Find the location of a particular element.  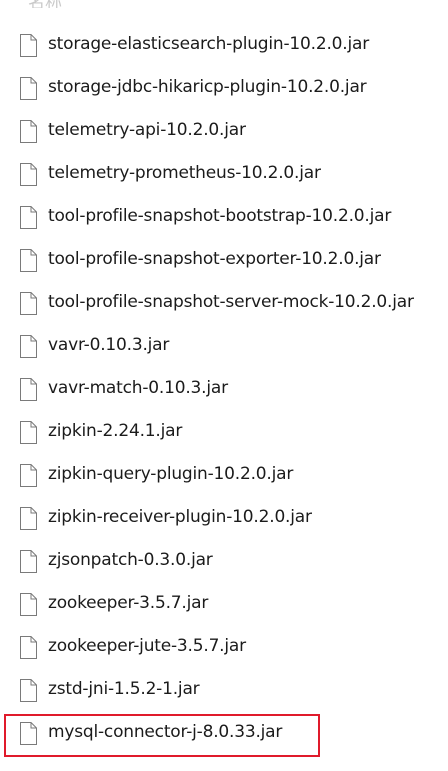

file-row: zookeeper-jute-3.5.7.jar is located at coordinates (224, 649).